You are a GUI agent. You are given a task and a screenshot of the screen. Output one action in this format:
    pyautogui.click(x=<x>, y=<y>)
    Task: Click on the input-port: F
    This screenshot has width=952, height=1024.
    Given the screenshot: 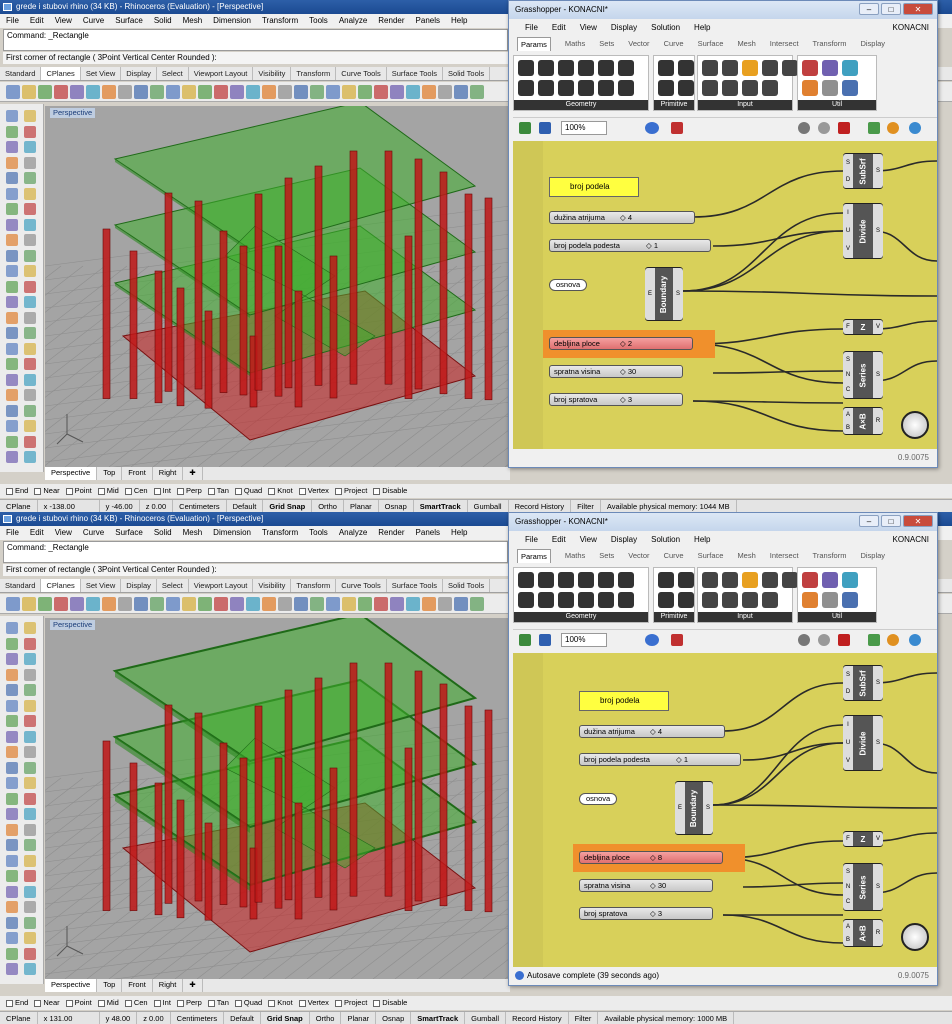 What is the action you would take?
    pyautogui.click(x=848, y=839)
    